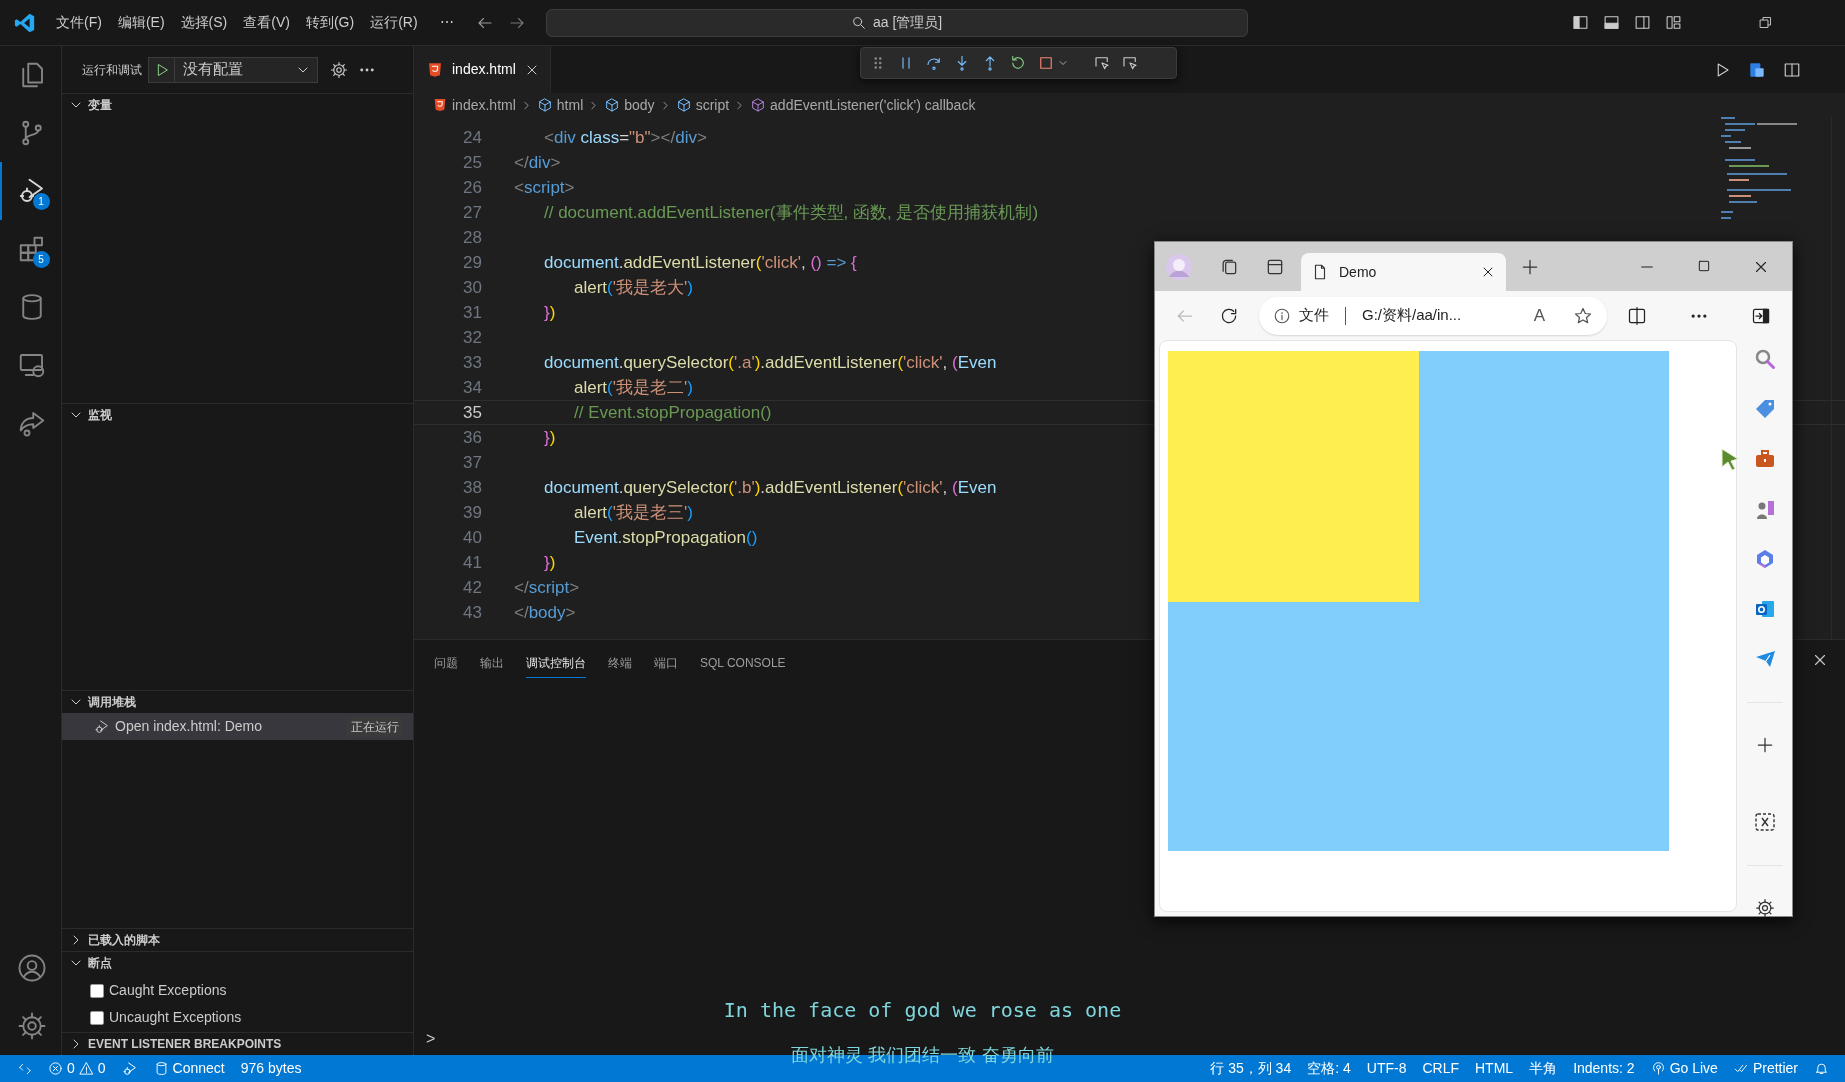 The width and height of the screenshot is (1845, 1082). I want to click on notification-badge: 5, so click(41, 259).